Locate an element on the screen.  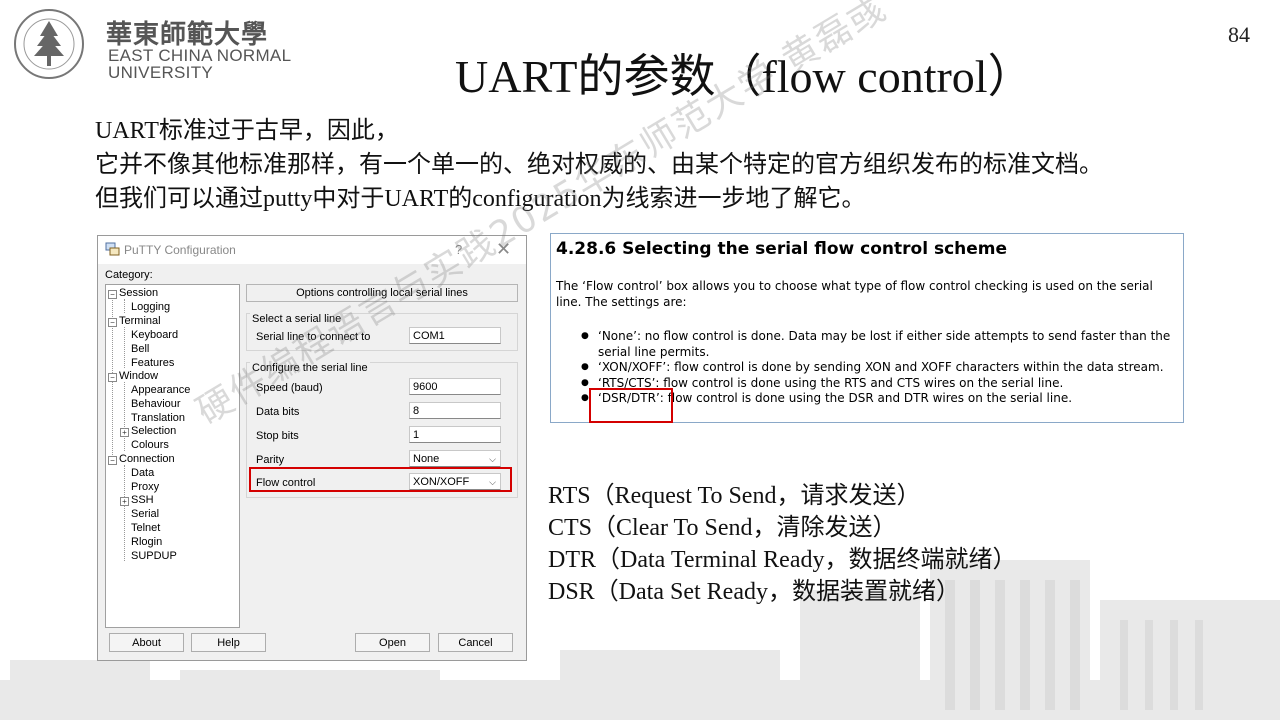
signal-rts: RTS（Request To Send，请求发送） is located at coordinates (734, 496).